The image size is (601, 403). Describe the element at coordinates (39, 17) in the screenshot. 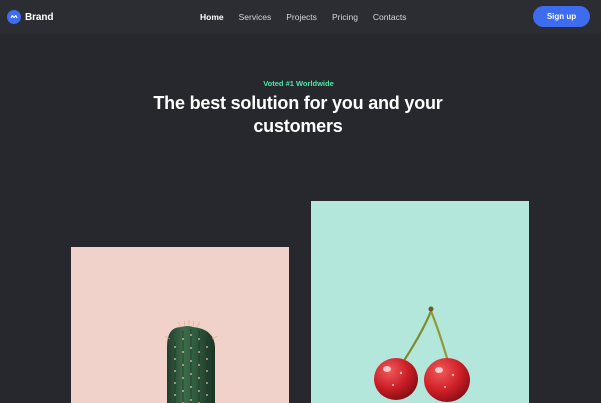

I see `brand-name: Brand` at that location.